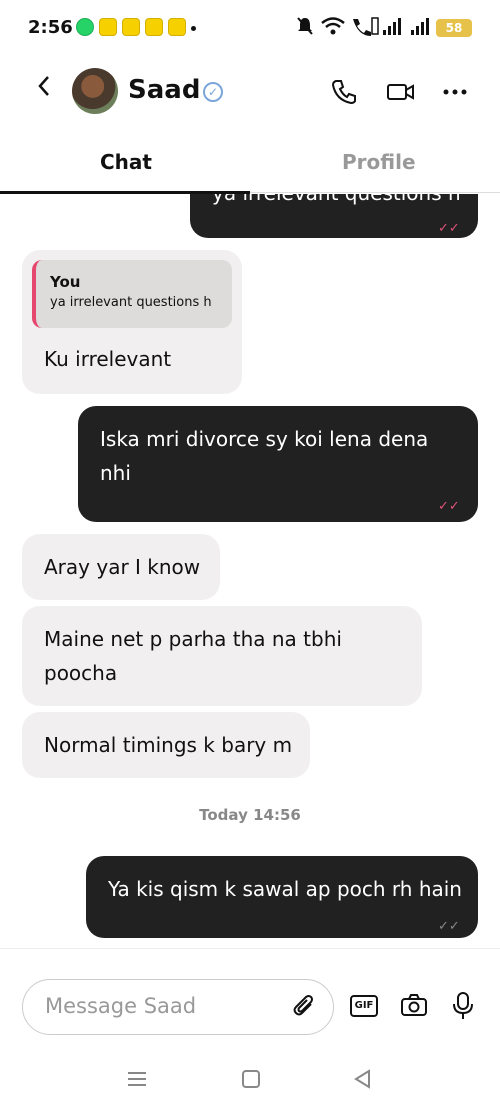  What do you see at coordinates (250, 159) in the screenshot?
I see `tab-bar: Chat Profile` at bounding box center [250, 159].